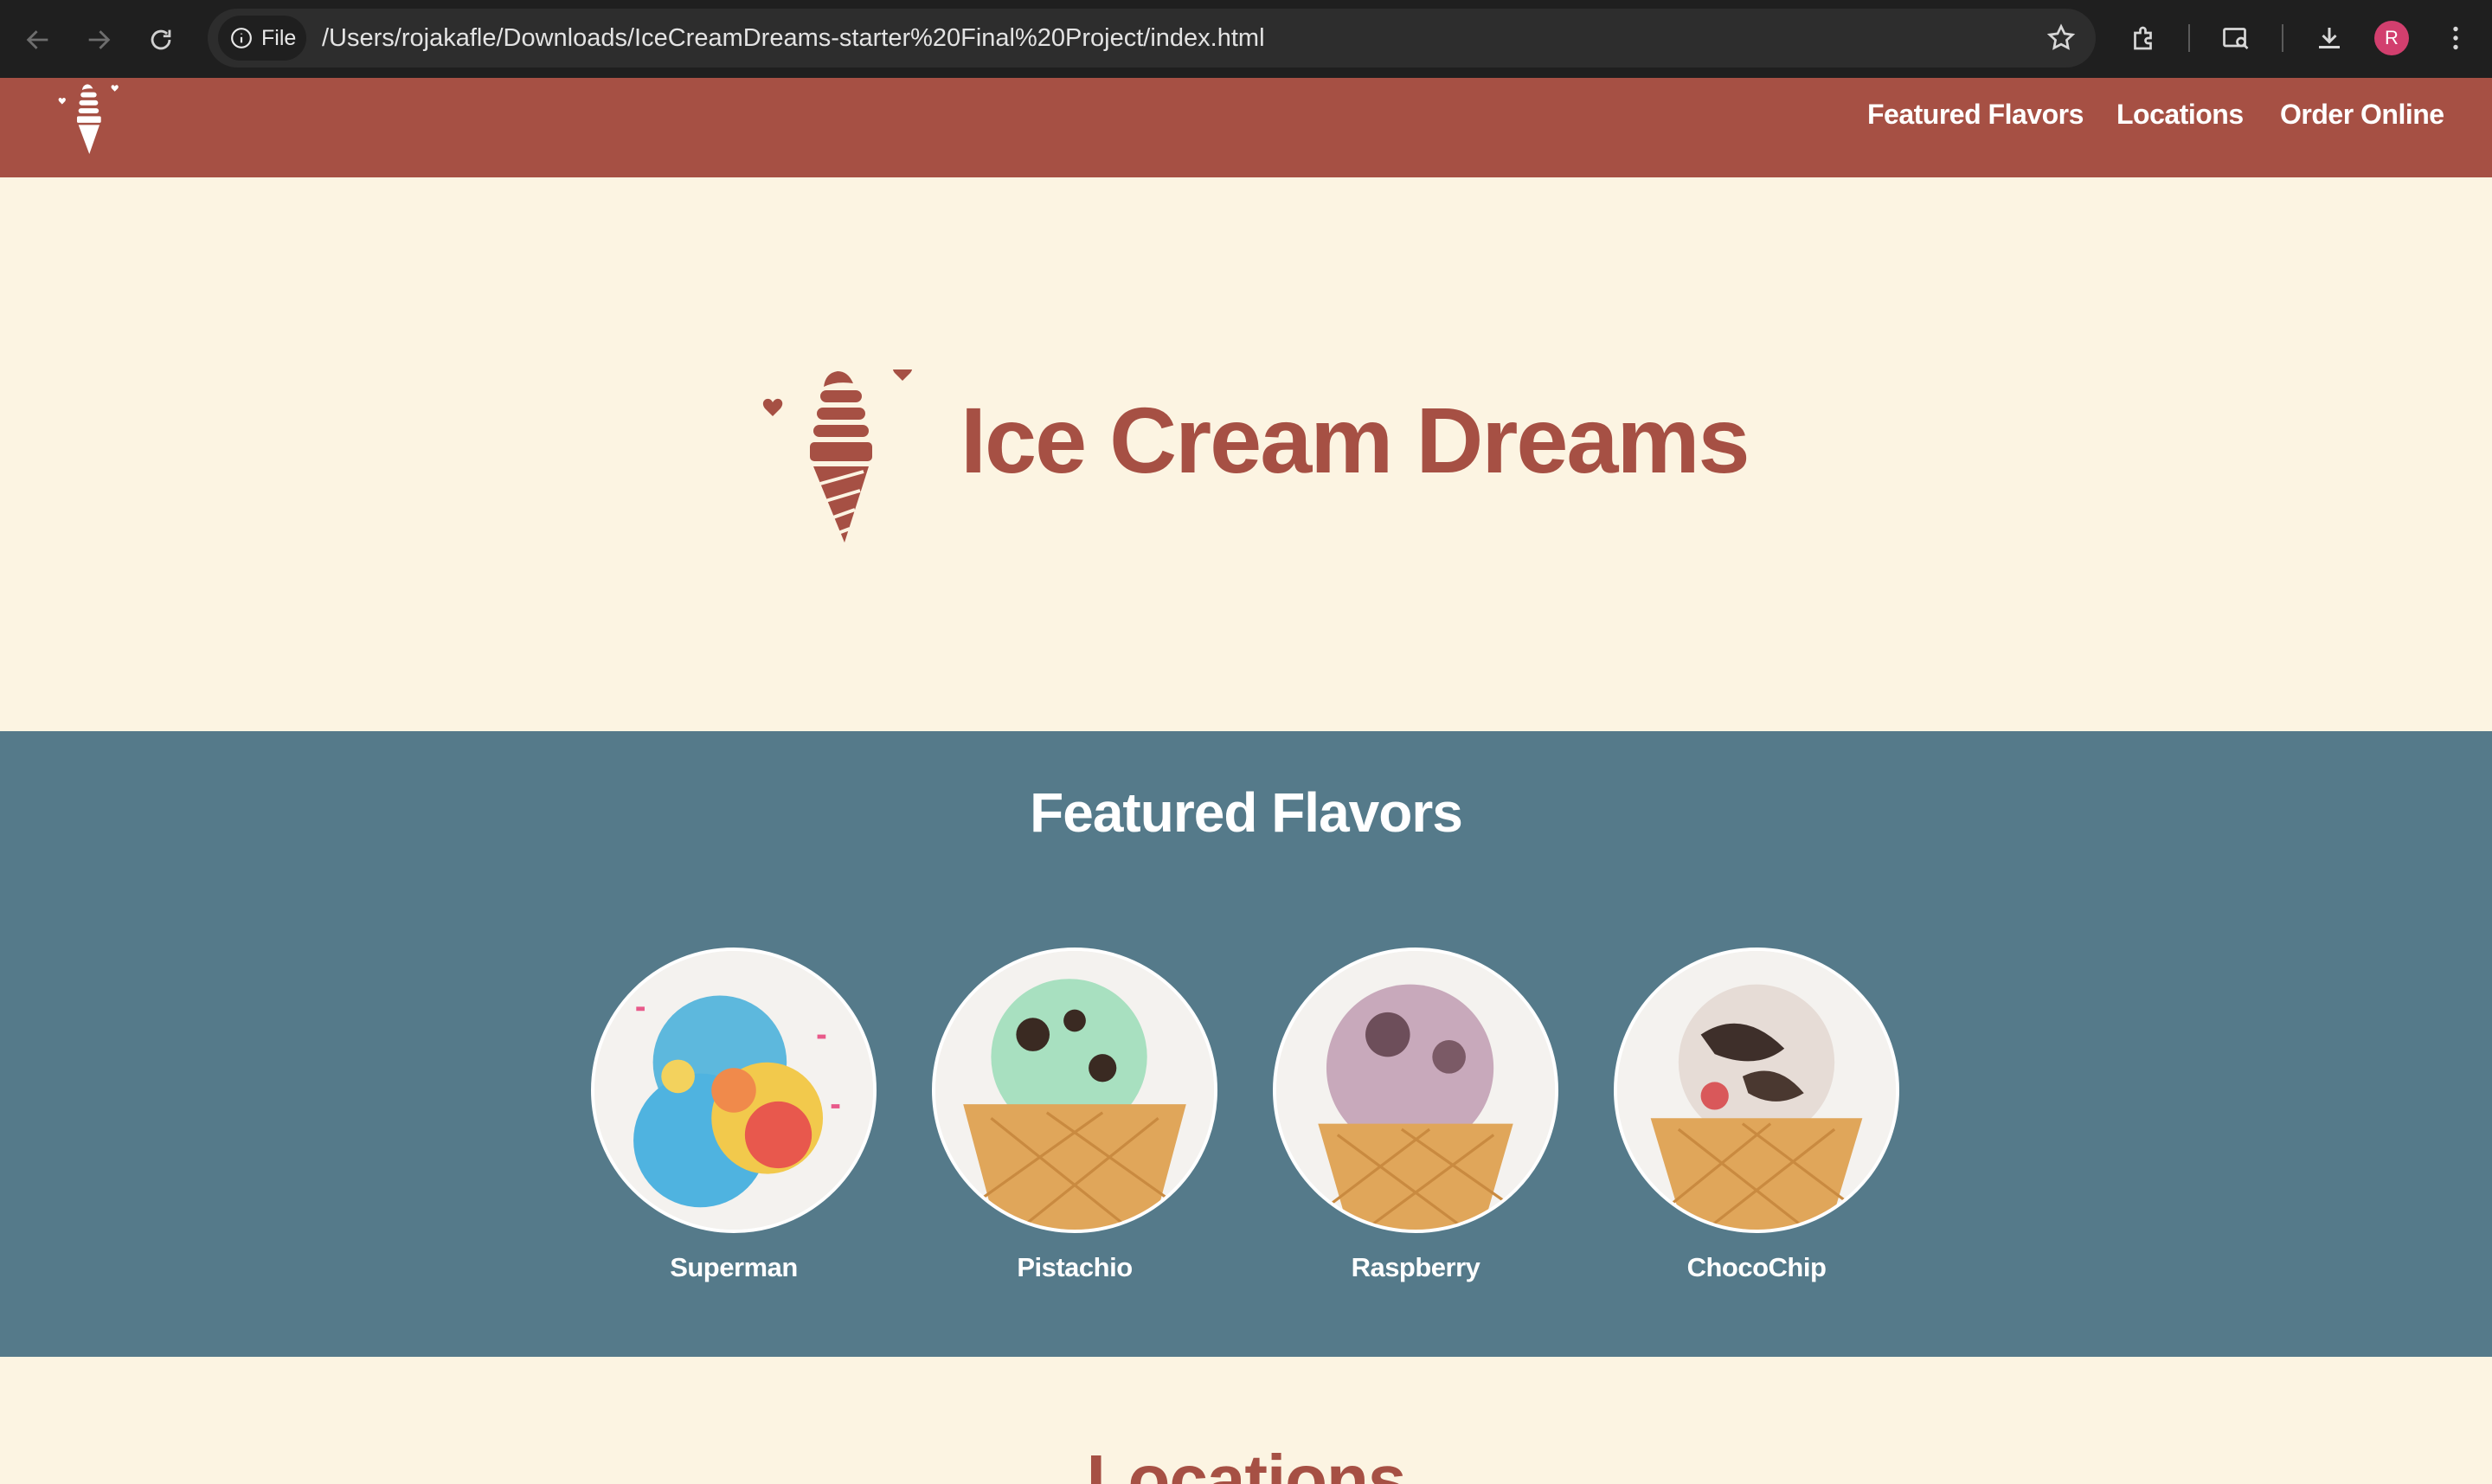  Describe the element at coordinates (1975, 115) in the screenshot. I see `nav-featured-flavors: Featured Flavors` at that location.